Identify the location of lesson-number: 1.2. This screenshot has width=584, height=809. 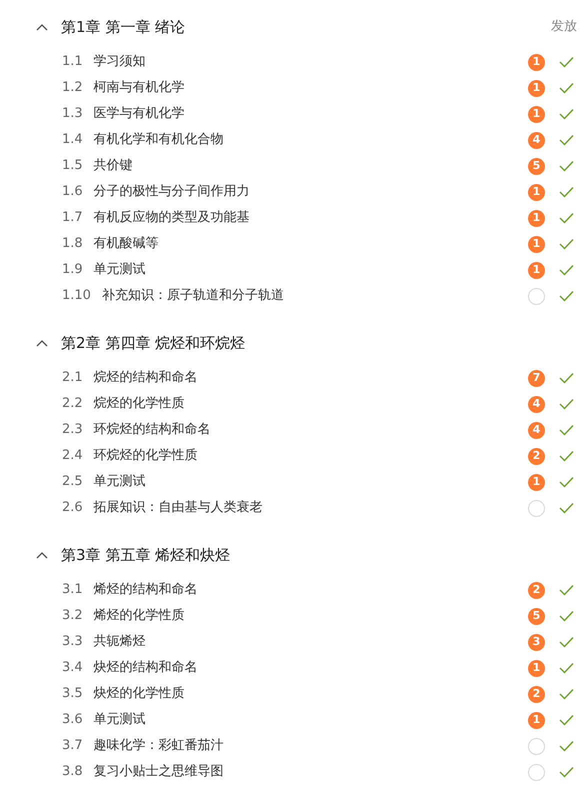
(72, 88).